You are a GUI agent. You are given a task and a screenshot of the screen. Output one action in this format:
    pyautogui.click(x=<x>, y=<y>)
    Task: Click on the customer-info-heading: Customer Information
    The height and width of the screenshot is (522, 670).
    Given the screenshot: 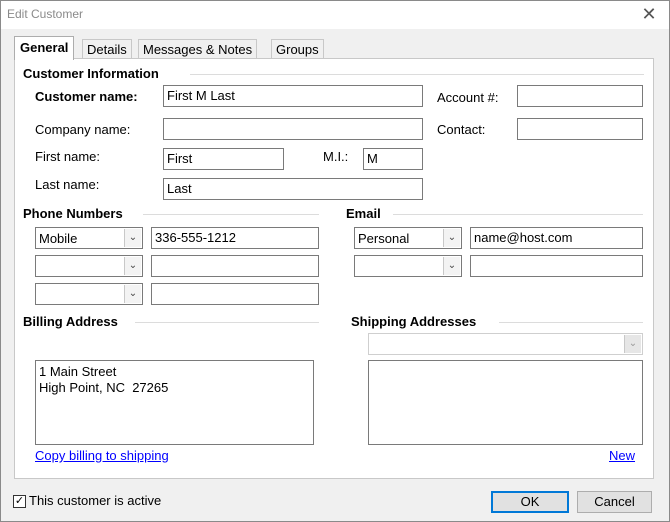 What is the action you would take?
    pyautogui.click(x=91, y=73)
    